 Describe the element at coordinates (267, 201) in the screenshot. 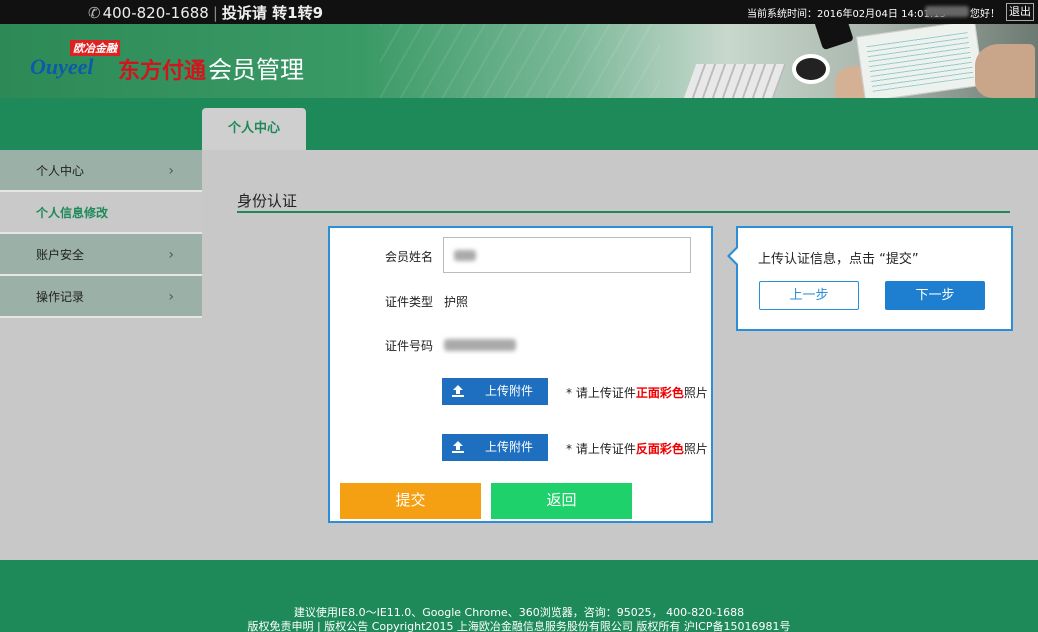

I see `section-title: 身份认证` at that location.